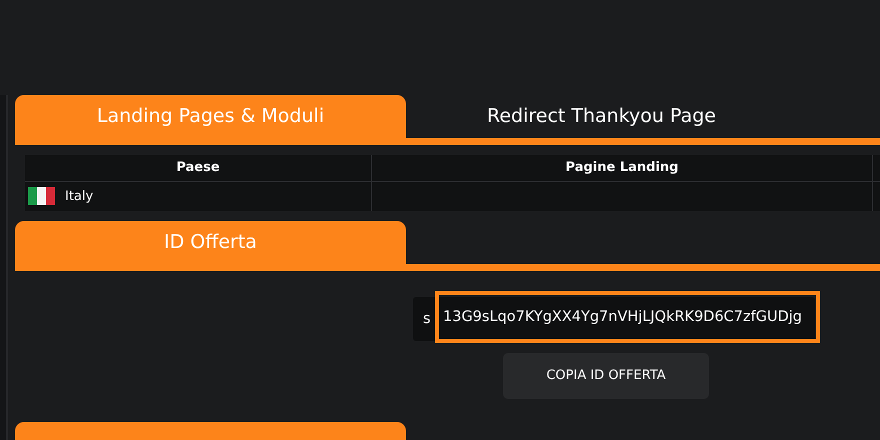 The image size is (880, 440). What do you see at coordinates (427, 318) in the screenshot?
I see `offer-id-start: s` at bounding box center [427, 318].